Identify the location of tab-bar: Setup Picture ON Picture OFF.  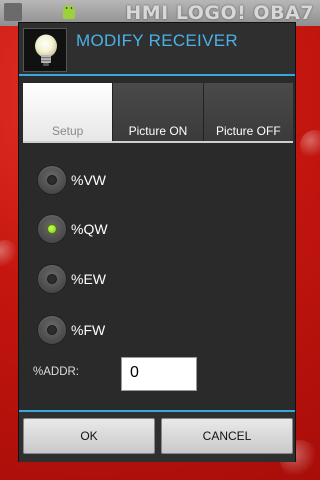
(158, 113).